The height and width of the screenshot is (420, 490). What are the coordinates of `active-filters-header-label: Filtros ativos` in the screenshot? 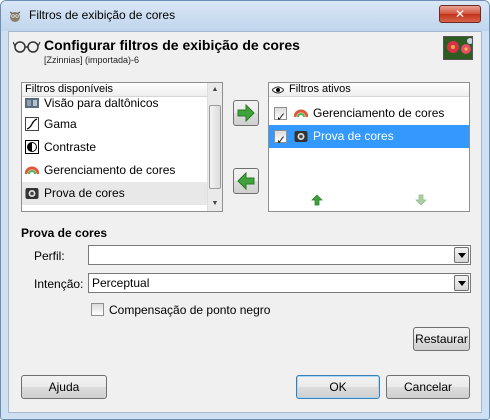 It's located at (320, 89).